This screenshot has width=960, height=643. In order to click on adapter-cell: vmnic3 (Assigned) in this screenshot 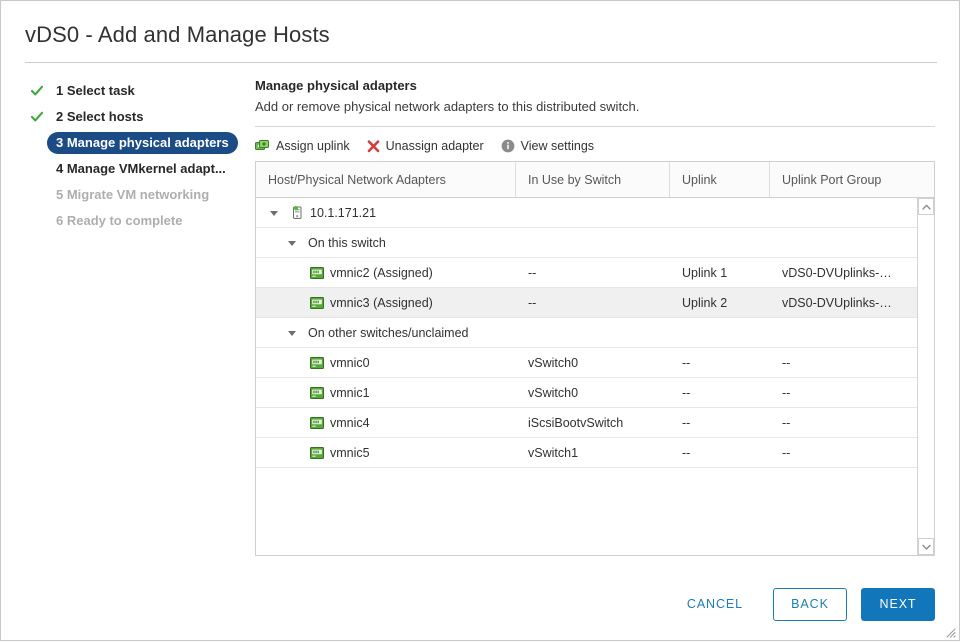, I will do `click(386, 303)`.